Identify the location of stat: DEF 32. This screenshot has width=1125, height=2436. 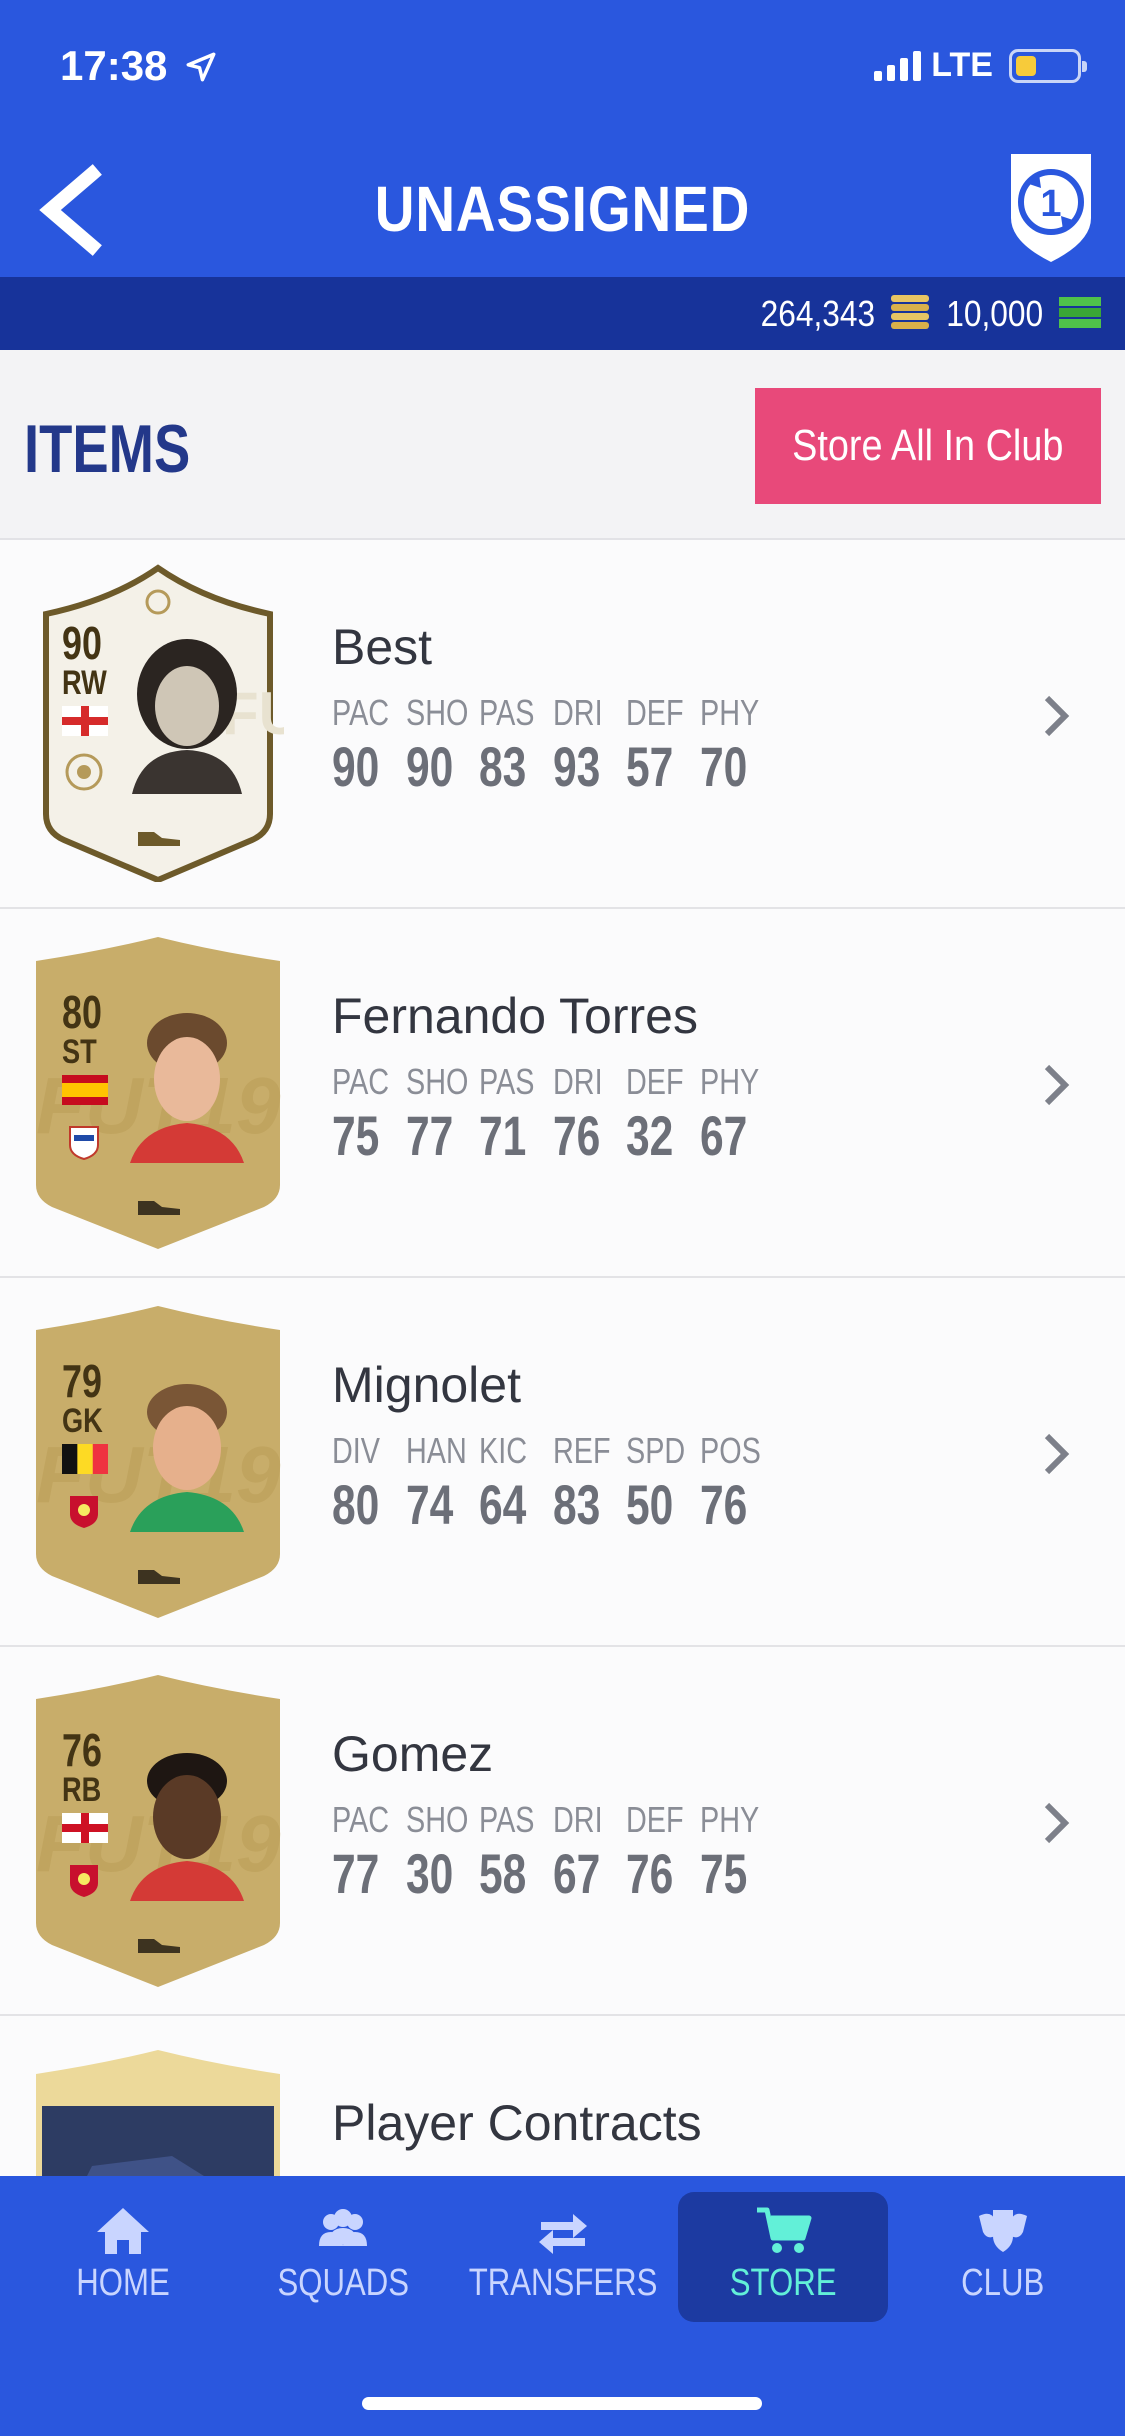
(663, 1114).